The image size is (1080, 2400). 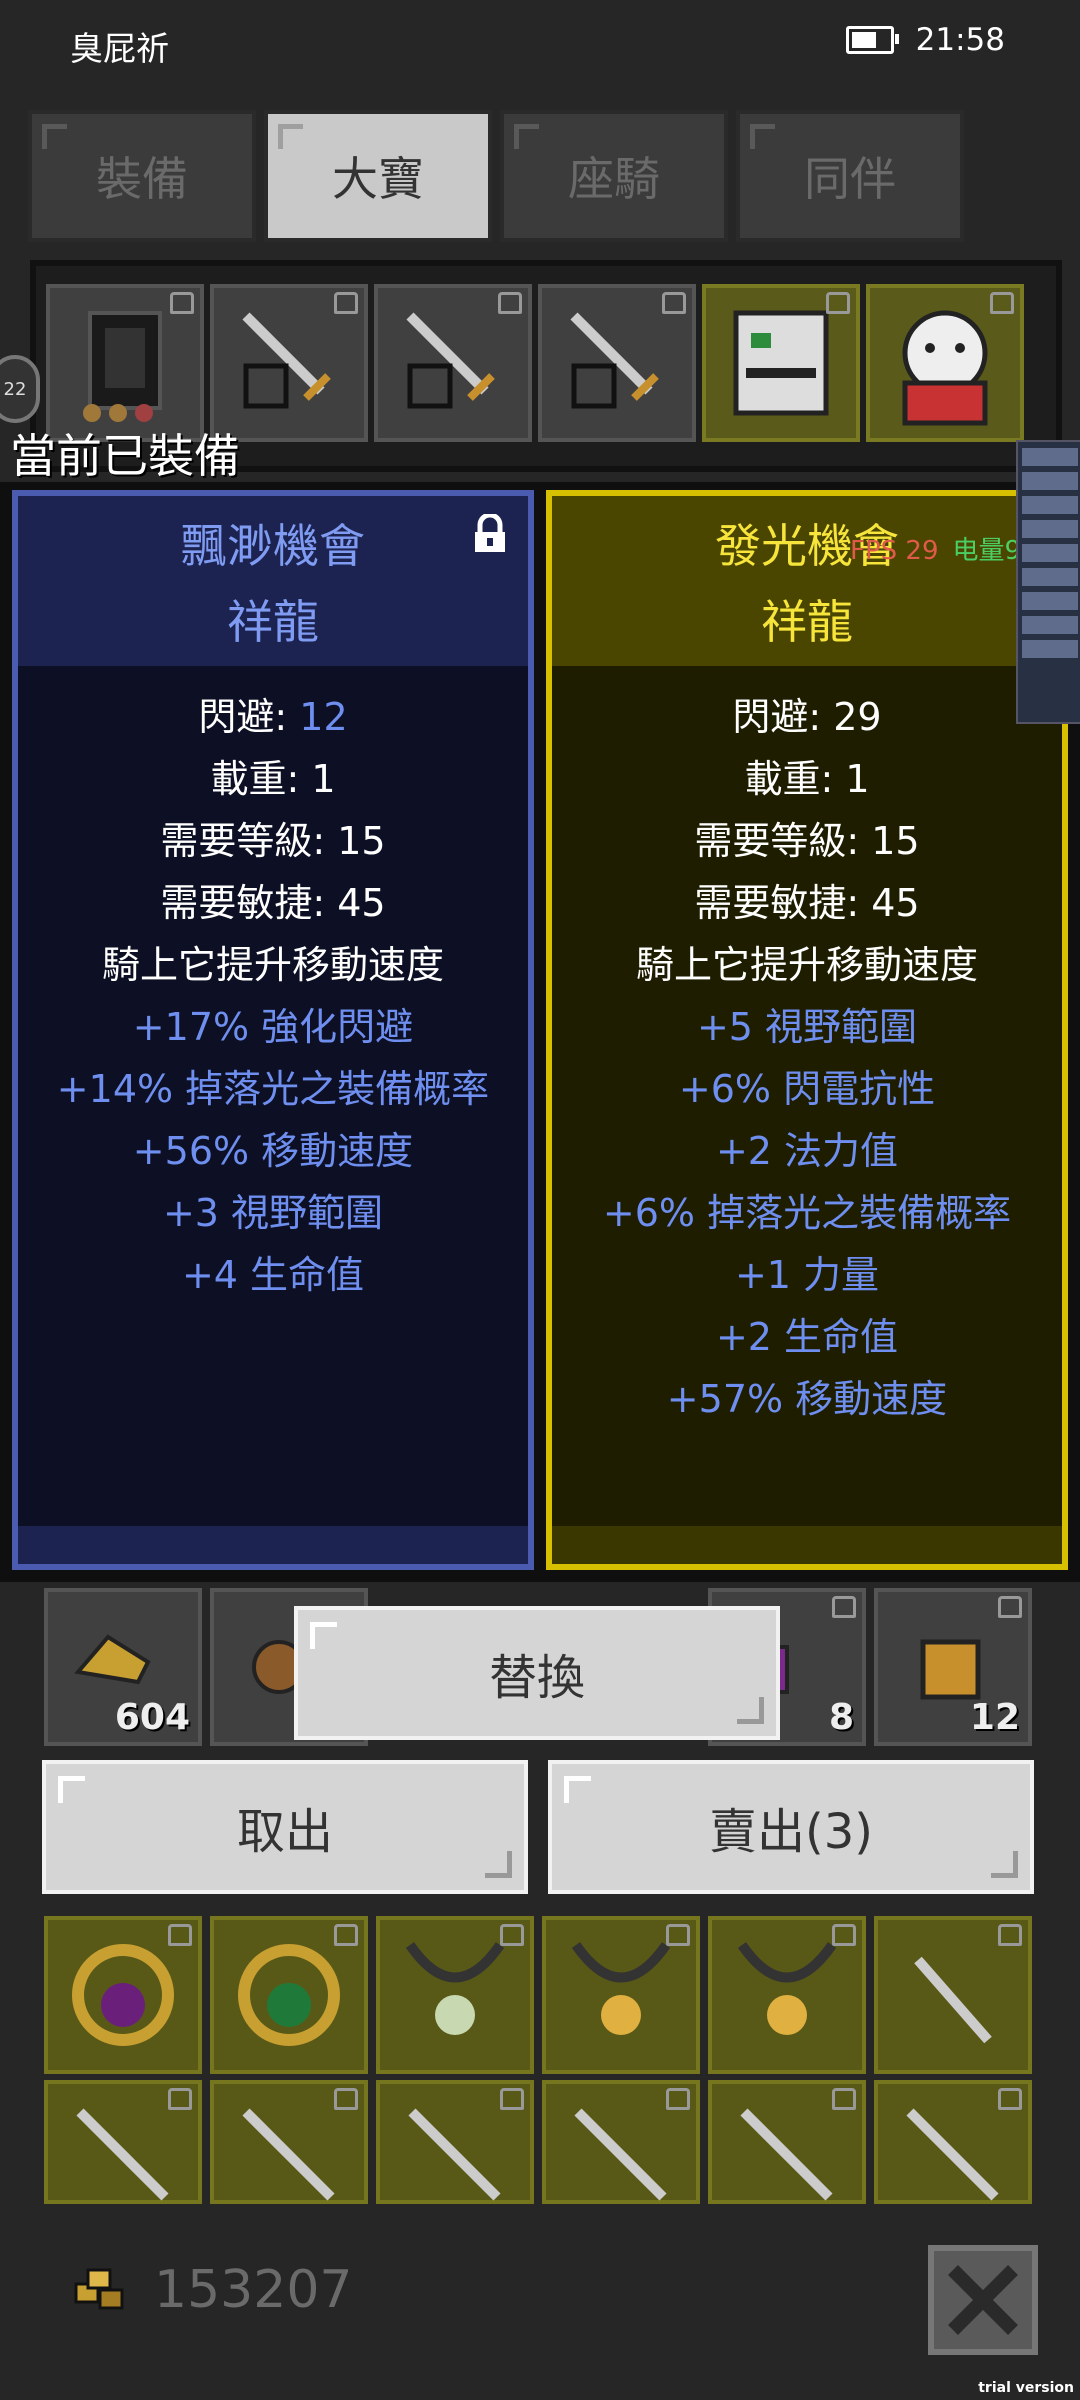 What do you see at coordinates (807, 1213) in the screenshot?
I see `modifier-line: +6% 掉落光之裝備概率` at bounding box center [807, 1213].